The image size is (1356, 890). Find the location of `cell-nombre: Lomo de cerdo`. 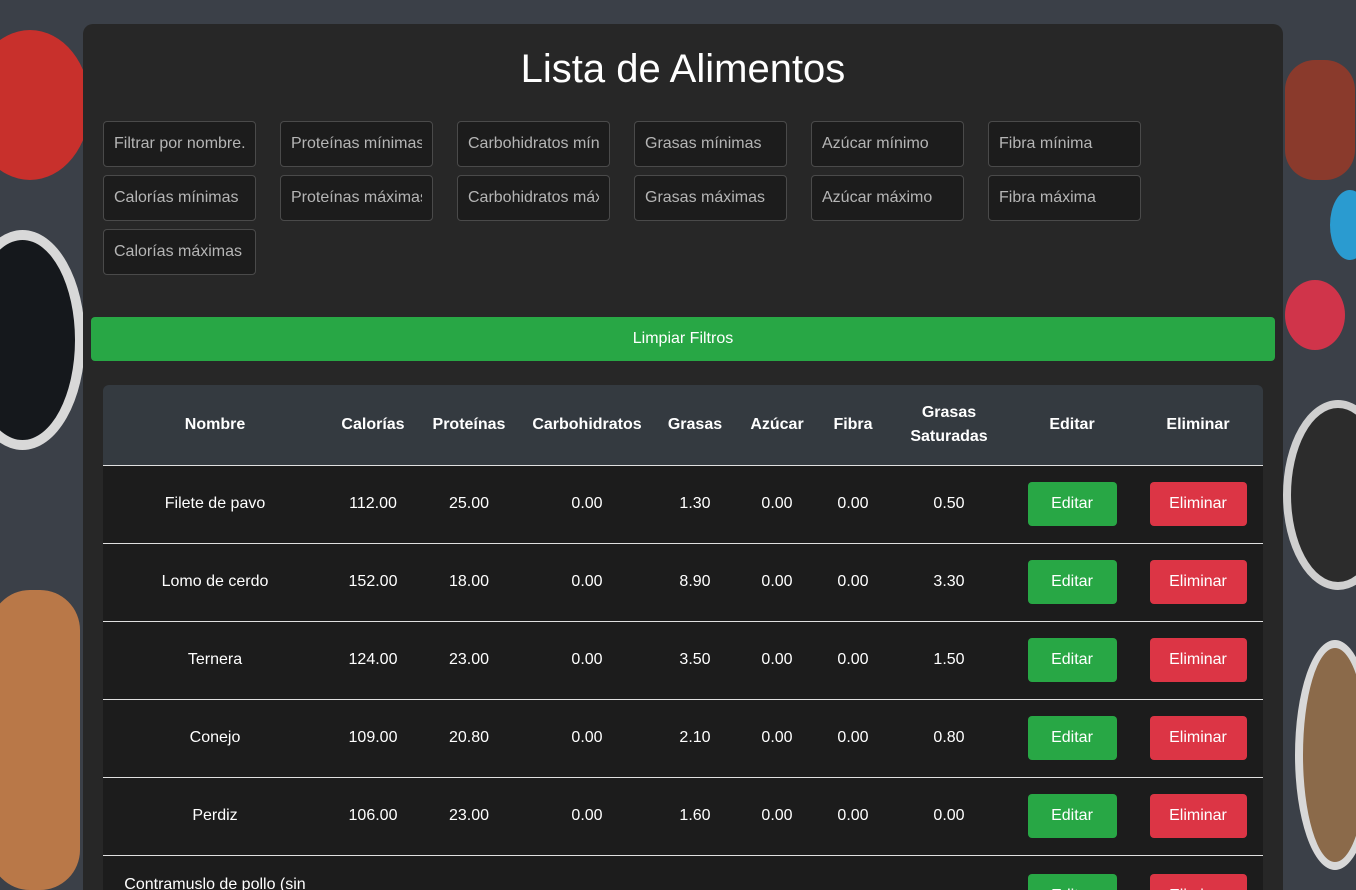

cell-nombre: Lomo de cerdo is located at coordinates (215, 581).